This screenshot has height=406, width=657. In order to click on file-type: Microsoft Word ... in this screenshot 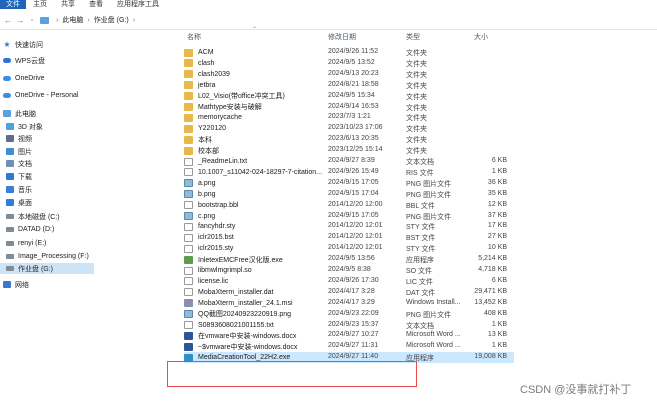, I will do `click(433, 346)`.